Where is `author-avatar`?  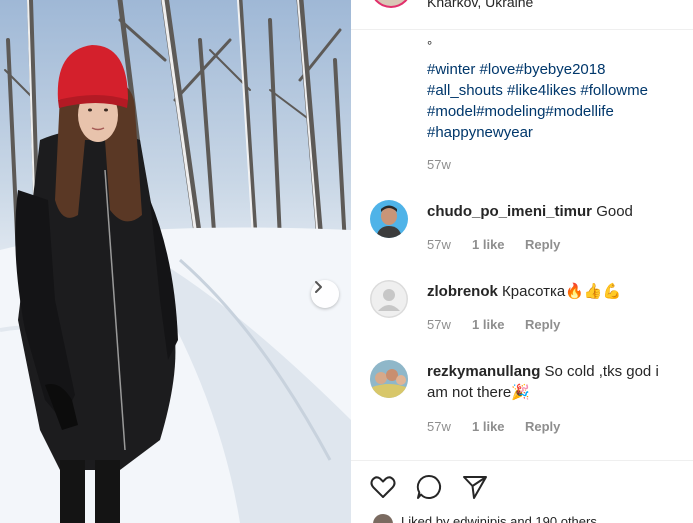 author-avatar is located at coordinates (391, 4).